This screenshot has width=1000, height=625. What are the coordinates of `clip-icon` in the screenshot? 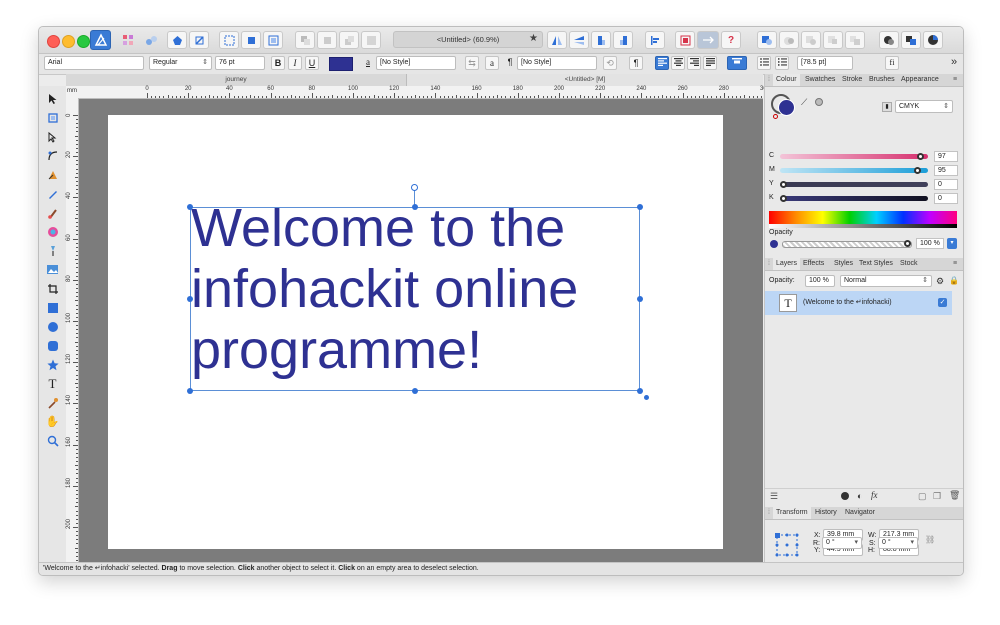 It's located at (273, 40).